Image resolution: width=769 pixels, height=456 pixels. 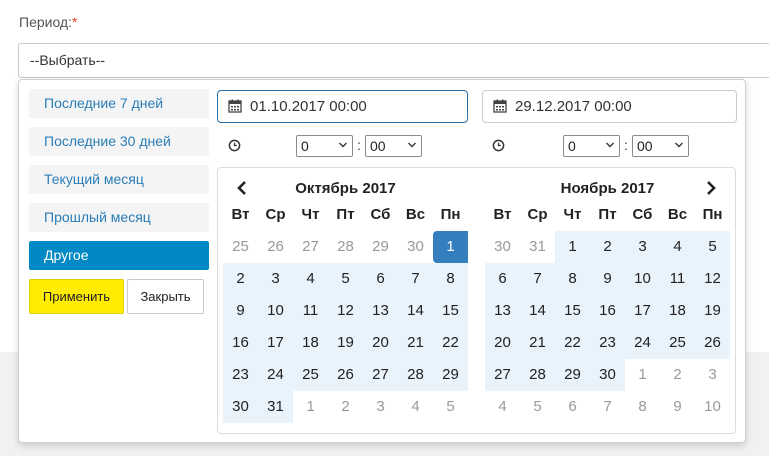 What do you see at coordinates (609, 106) in the screenshot?
I see `end-date-input: 29.12.2017 00:00` at bounding box center [609, 106].